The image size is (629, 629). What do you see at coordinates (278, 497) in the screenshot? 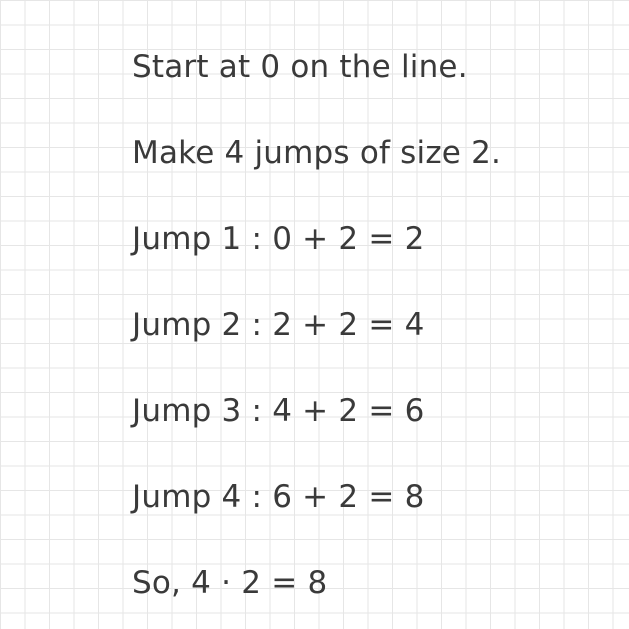
I see `jump-4-equation: Jump 4 : 6 + 2 = 8` at bounding box center [278, 497].